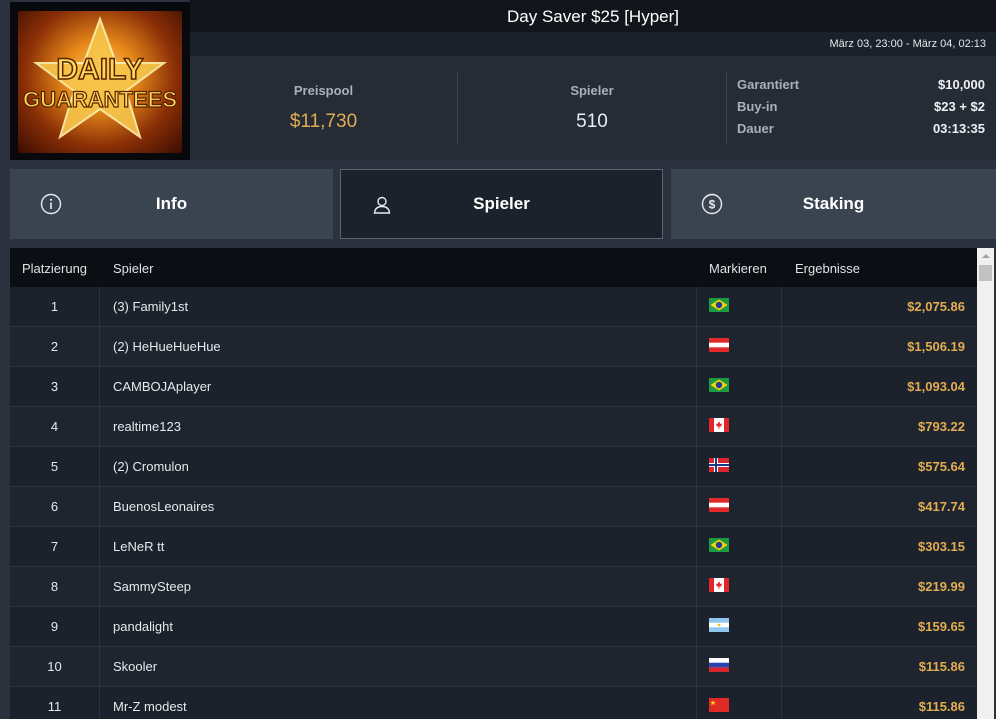 Image resolution: width=996 pixels, height=719 pixels. I want to click on table-row: 2 (2) HeHueHueHue $1,506.19, so click(493, 347).